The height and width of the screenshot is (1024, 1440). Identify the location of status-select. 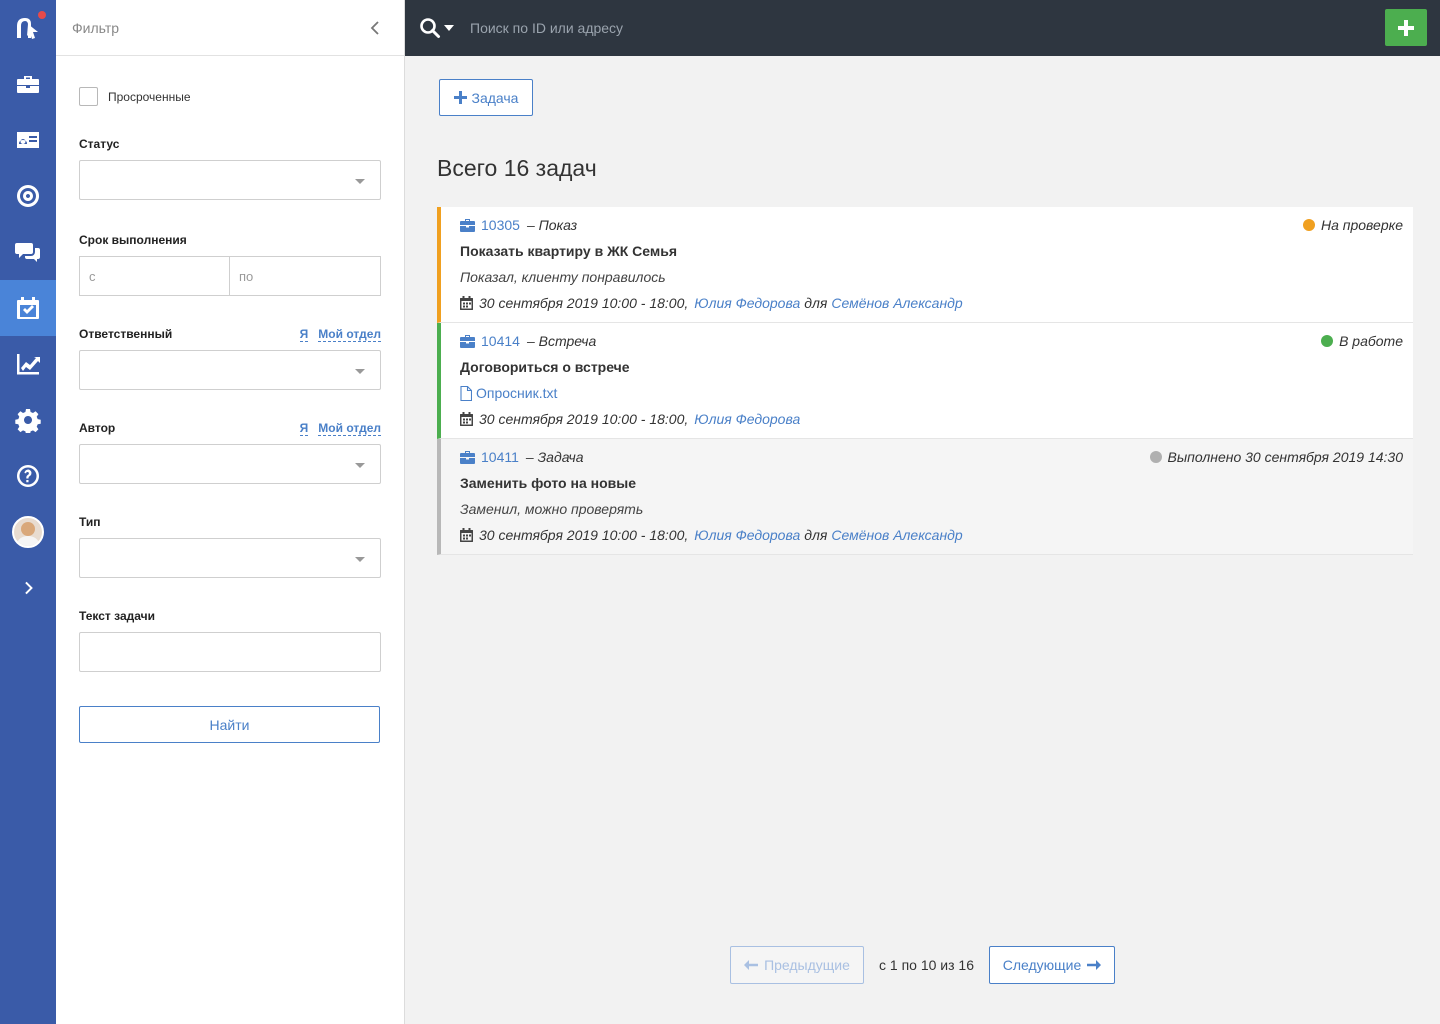
(230, 180).